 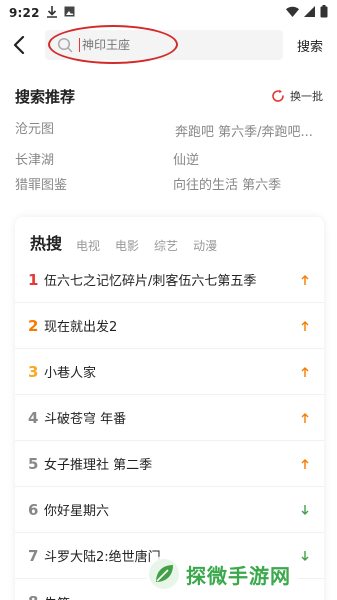 I want to click on refresh-icon, so click(x=278, y=96).